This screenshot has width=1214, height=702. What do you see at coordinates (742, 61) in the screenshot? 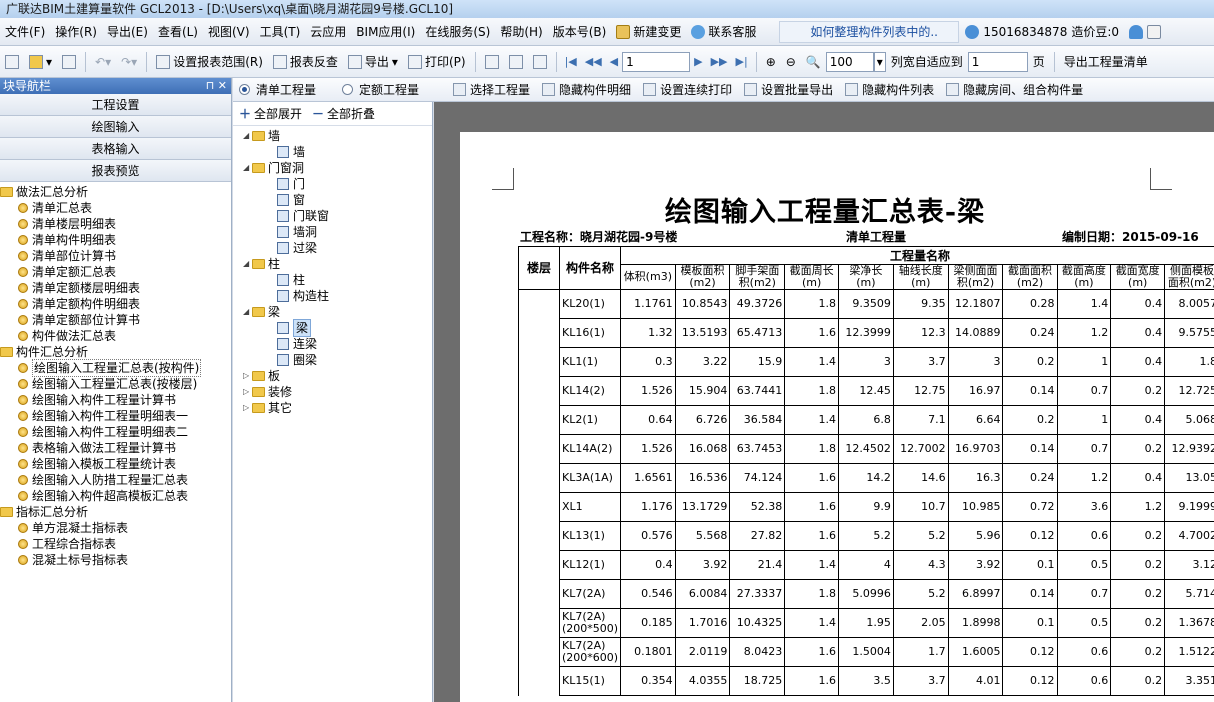
I see `last-page-button: ▶|` at bounding box center [742, 61].